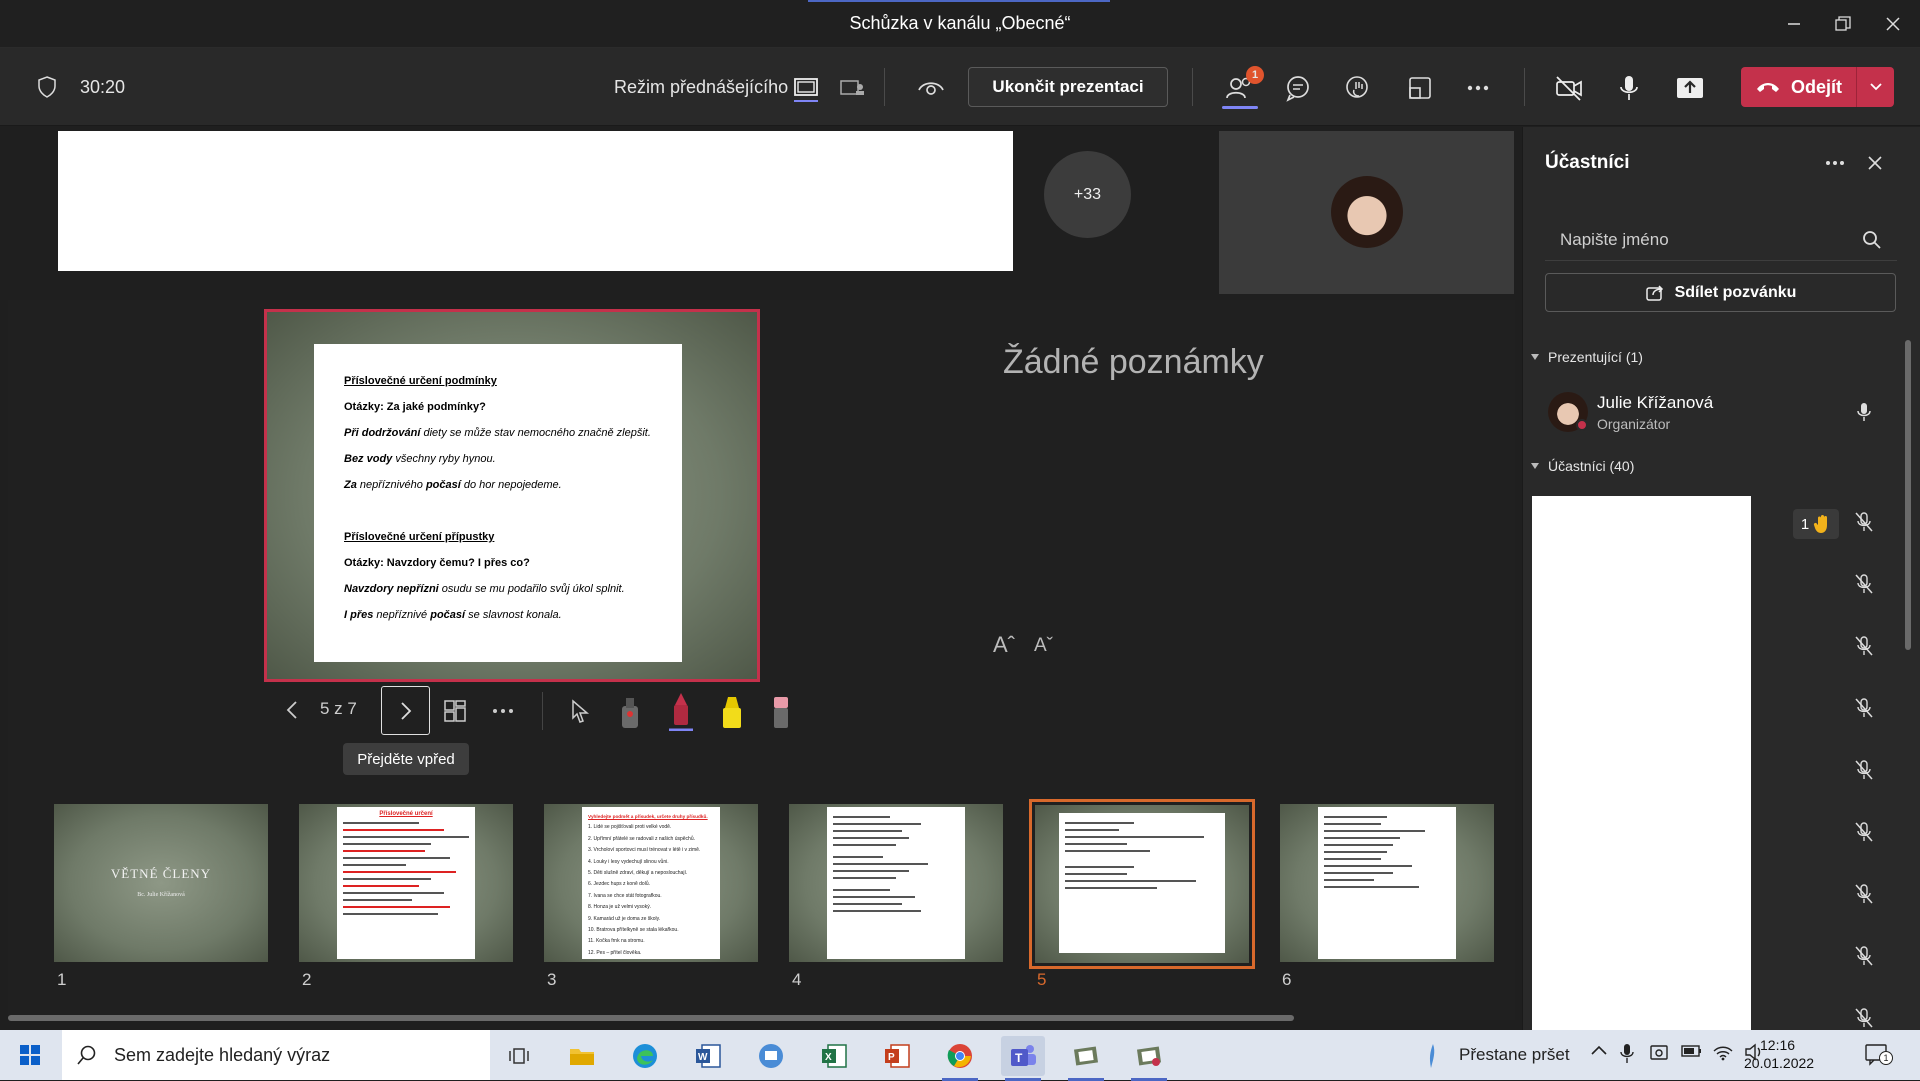  I want to click on folder-icon, so click(582, 1057).